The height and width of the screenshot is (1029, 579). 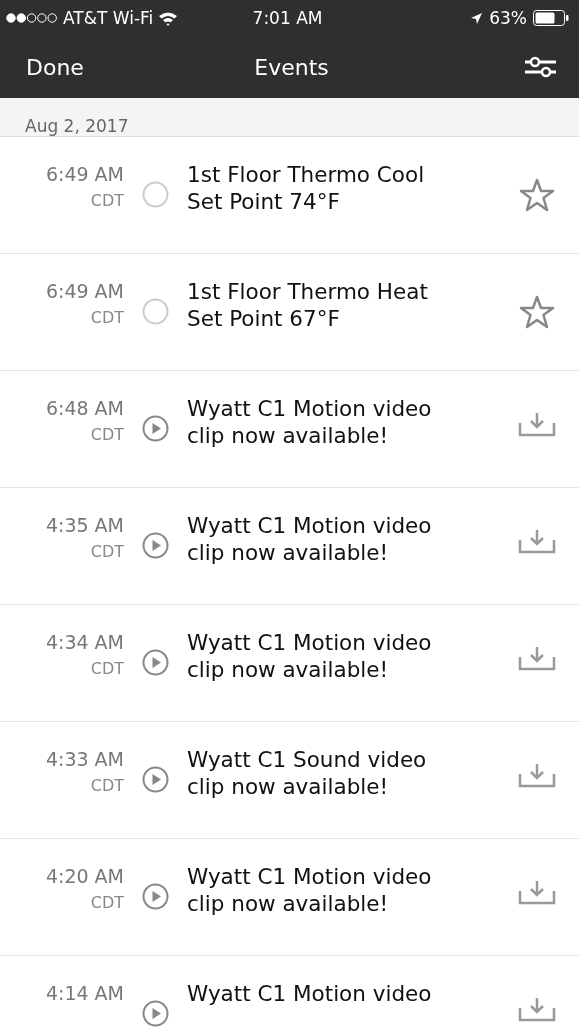 I want to click on sliders-icon, so click(x=540, y=67).